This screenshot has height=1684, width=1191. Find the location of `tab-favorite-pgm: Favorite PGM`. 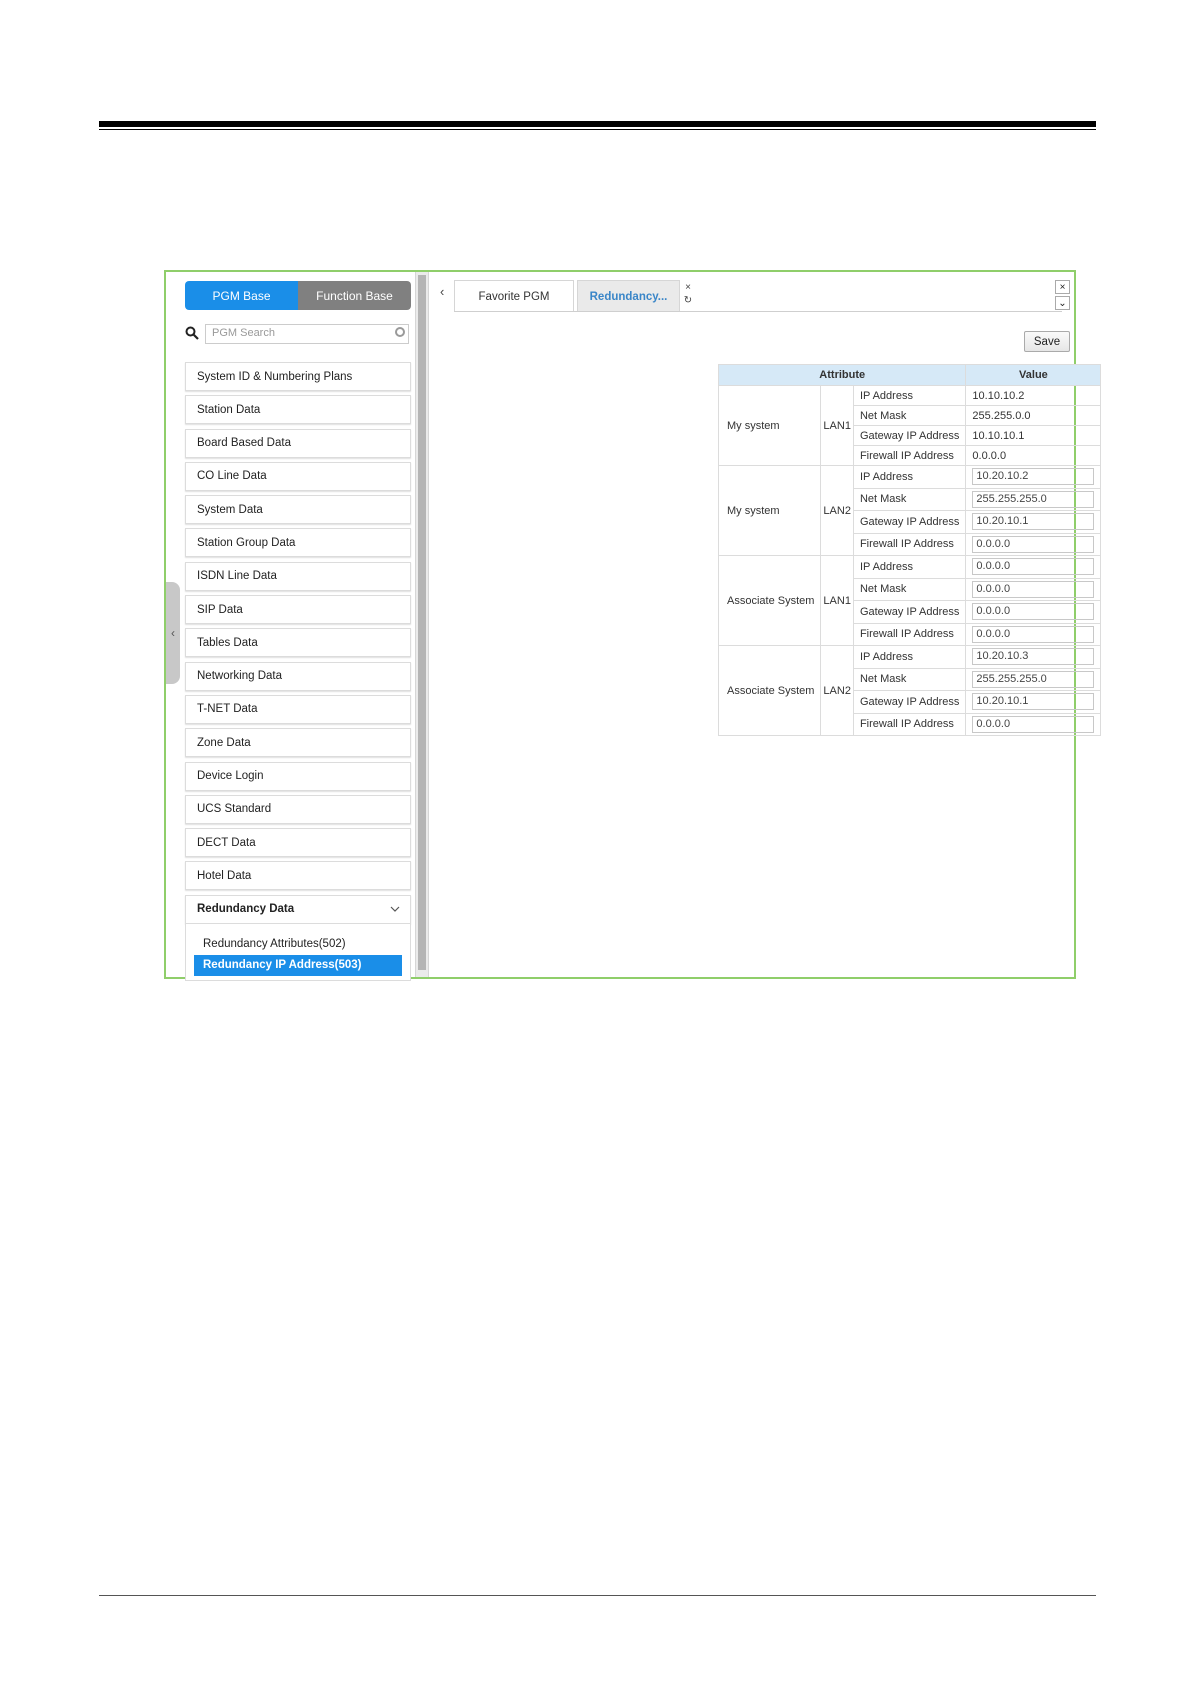

tab-favorite-pgm: Favorite PGM is located at coordinates (514, 296).